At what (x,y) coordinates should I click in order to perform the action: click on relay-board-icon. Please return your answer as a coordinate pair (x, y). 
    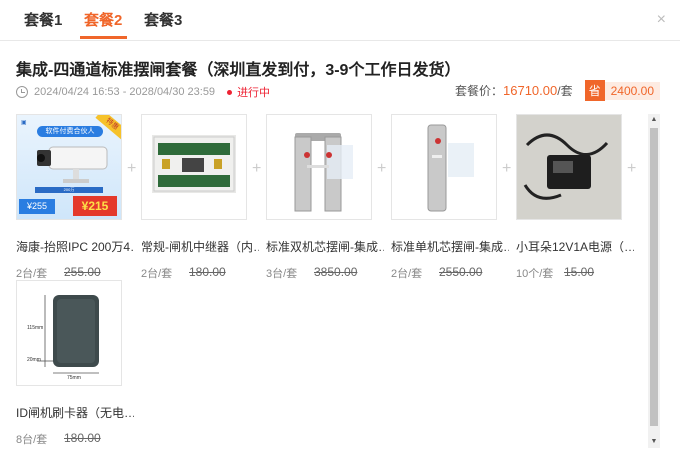
    Looking at the image, I should click on (194, 164).